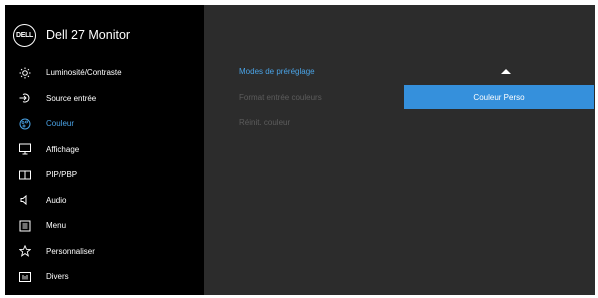 The image size is (598, 298). I want to click on pip-pbp-icon, so click(25, 175).